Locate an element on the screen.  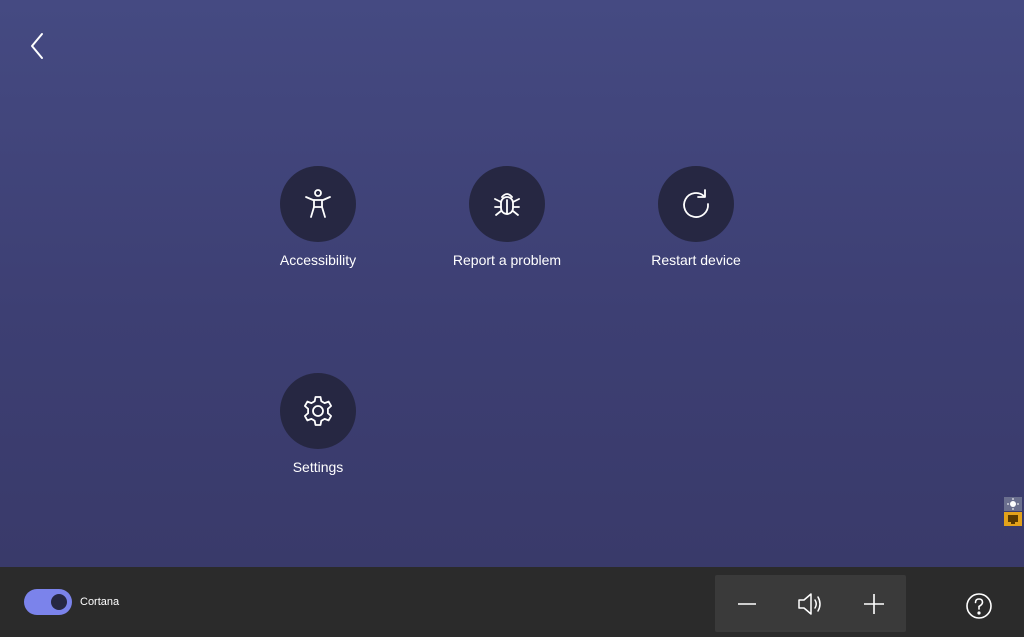
settings-button is located at coordinates (318, 411).